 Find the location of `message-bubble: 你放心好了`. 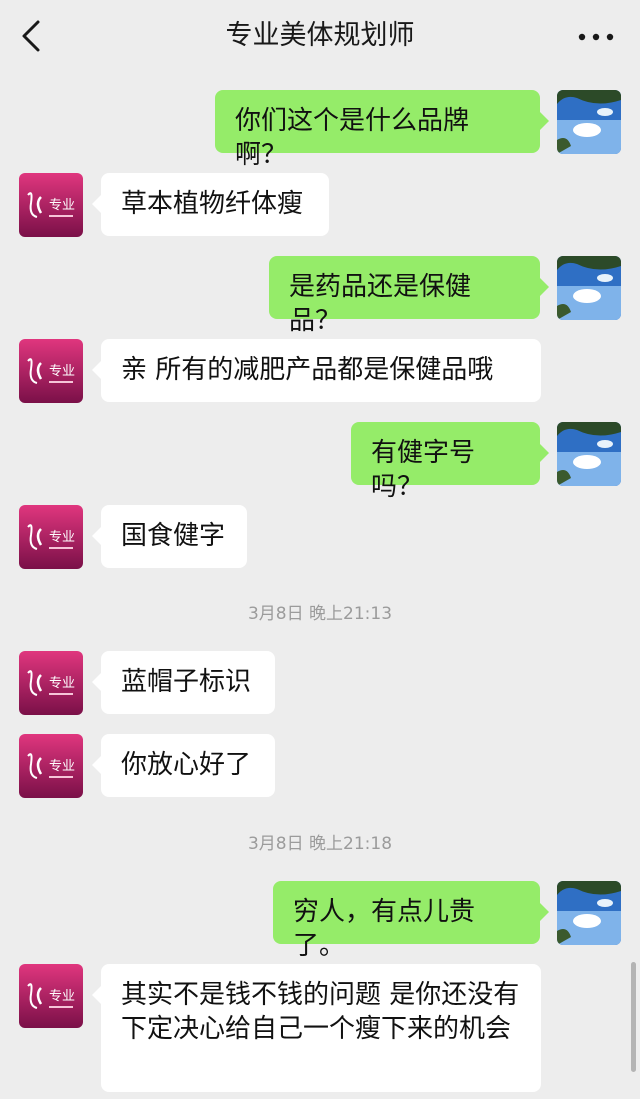

message-bubble: 你放心好了 is located at coordinates (183, 765).